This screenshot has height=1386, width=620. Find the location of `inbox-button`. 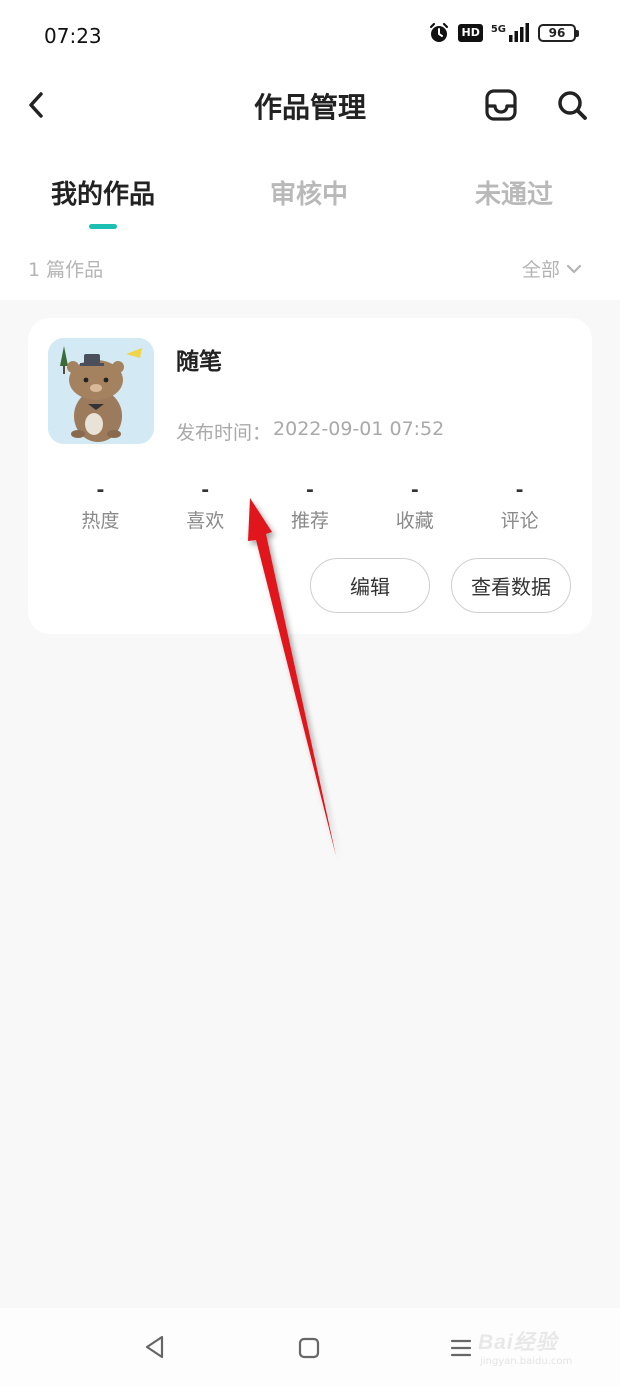

inbox-button is located at coordinates (501, 105).